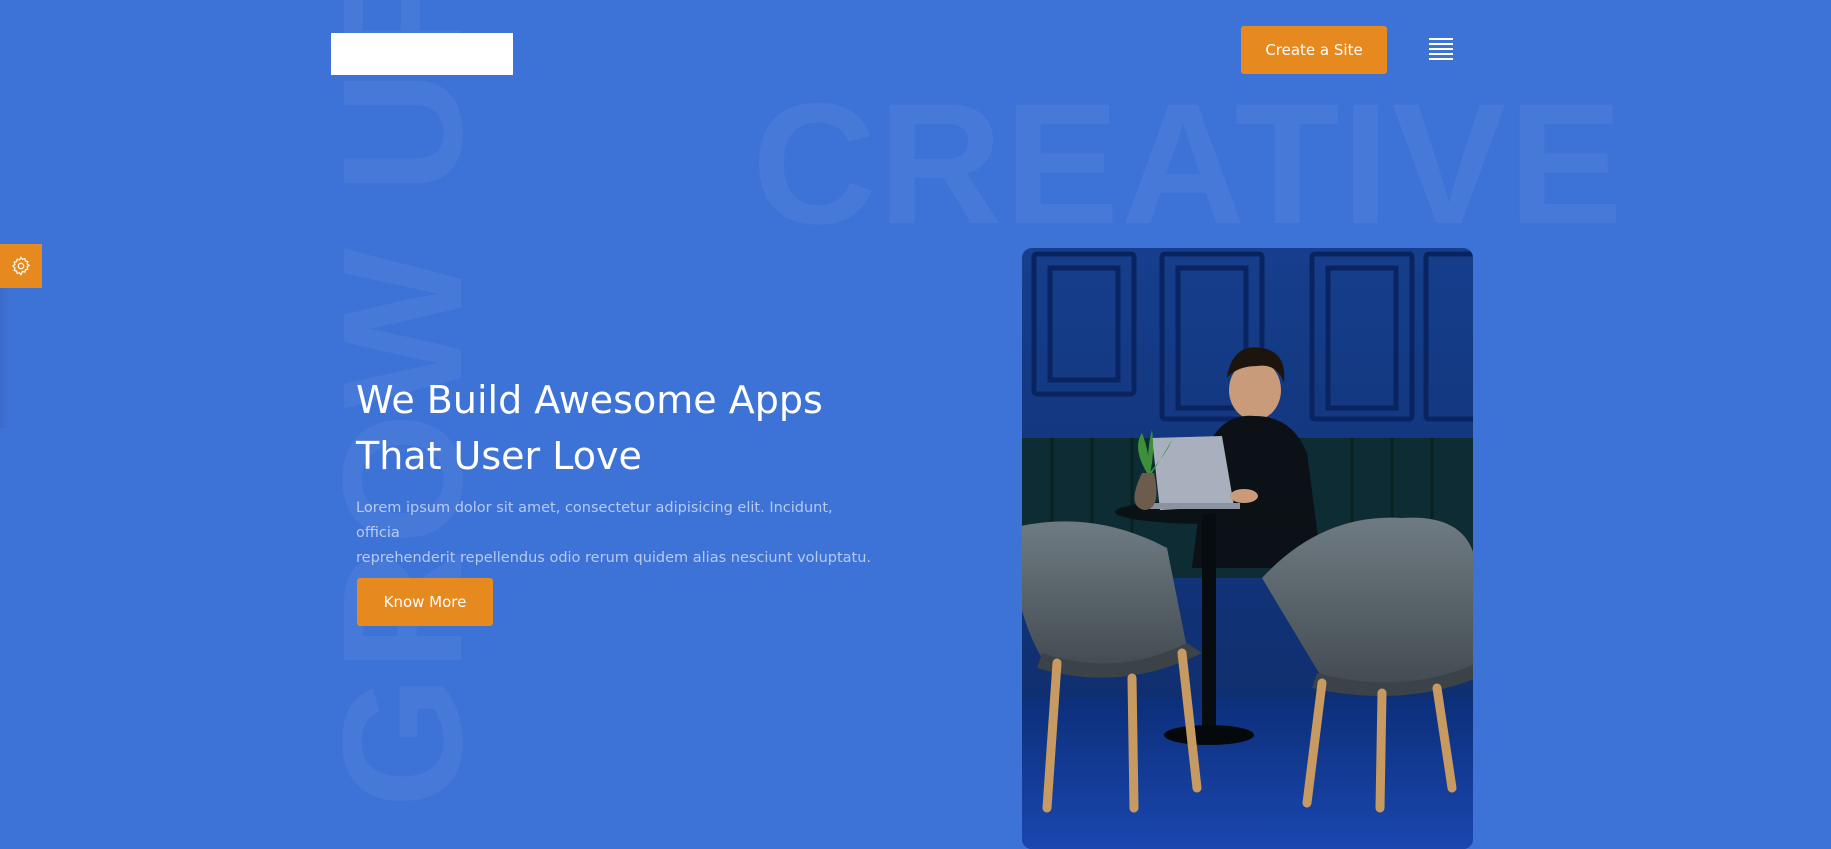 Image resolution: width=1831 pixels, height=849 pixels. What do you see at coordinates (5, 358) in the screenshot?
I see `side-panel-shadow` at bounding box center [5, 358].